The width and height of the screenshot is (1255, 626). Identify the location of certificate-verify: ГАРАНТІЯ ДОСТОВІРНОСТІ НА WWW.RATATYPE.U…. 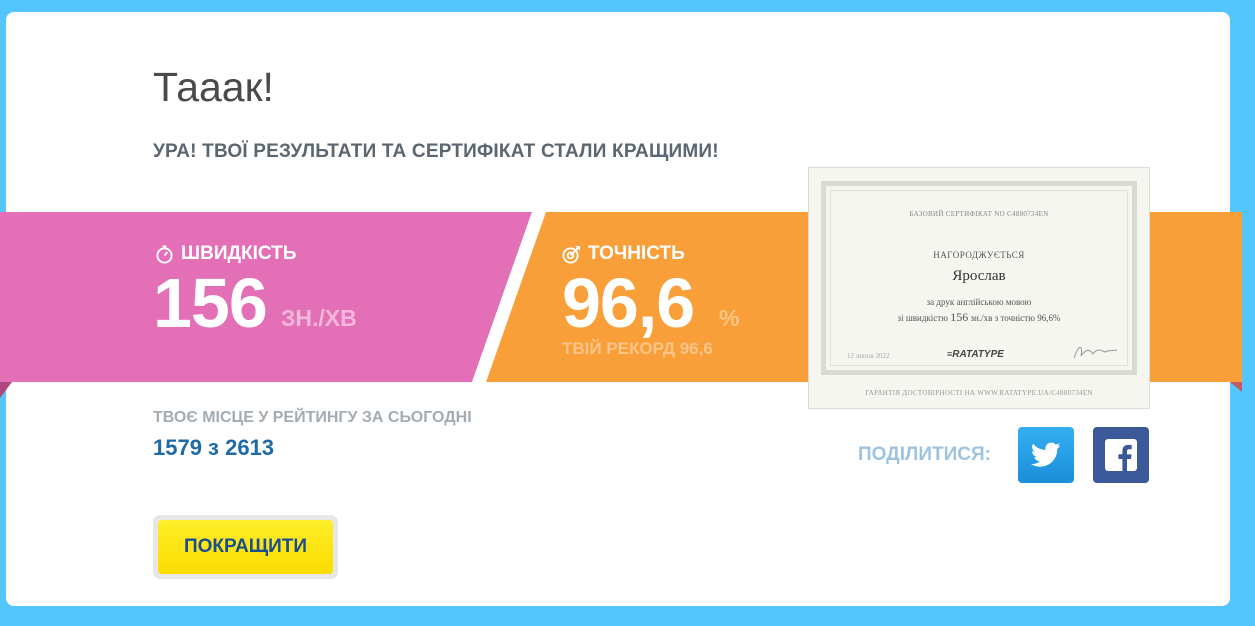
(979, 393).